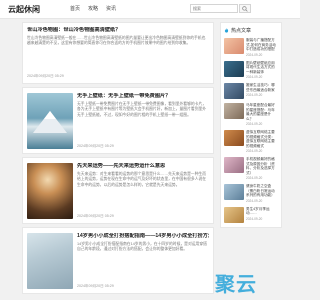  I want to click on fire-icon, so click(226, 30).